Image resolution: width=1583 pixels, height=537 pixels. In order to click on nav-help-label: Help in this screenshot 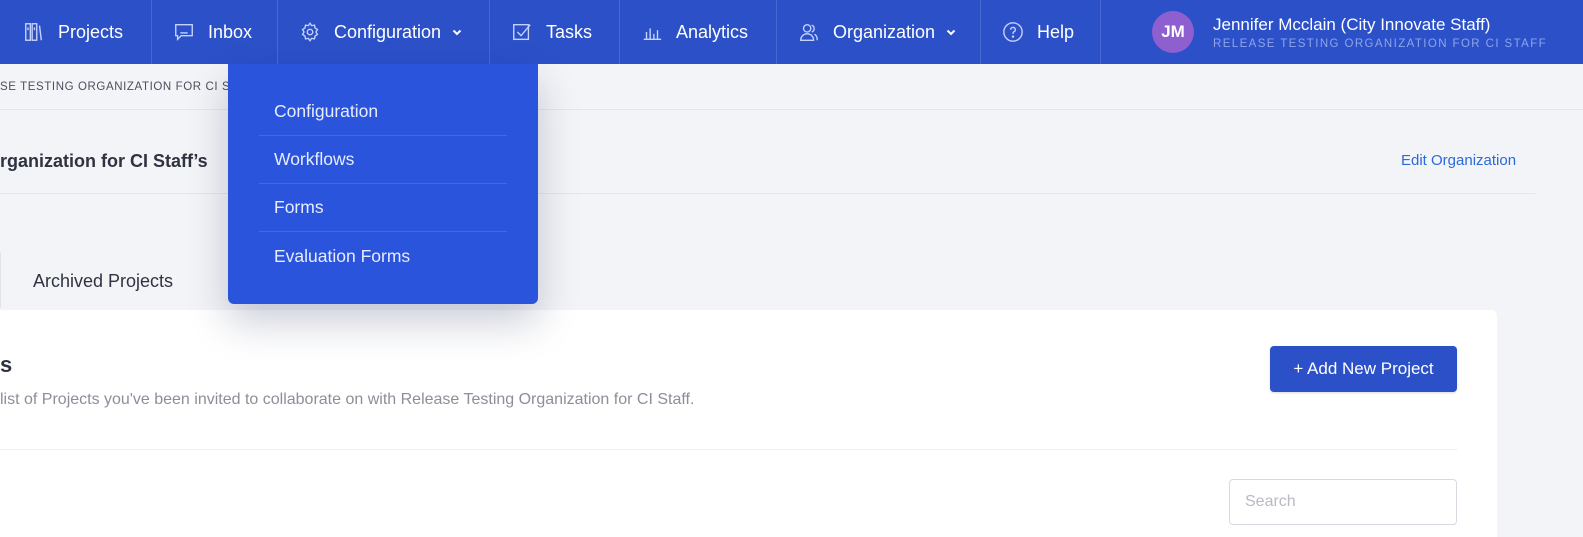, I will do `click(1056, 31)`.